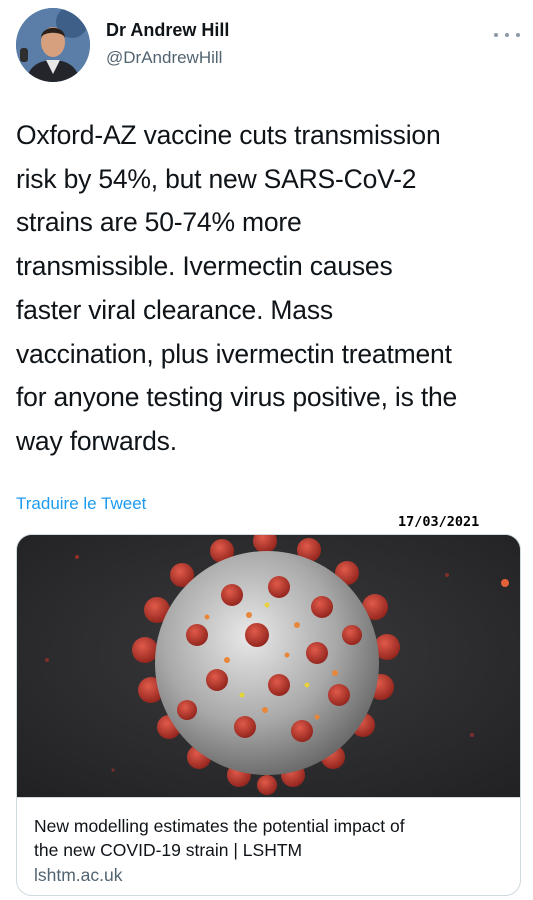  Describe the element at coordinates (164, 58) in the screenshot. I see `author-handle: @DrAndrewHill` at that location.